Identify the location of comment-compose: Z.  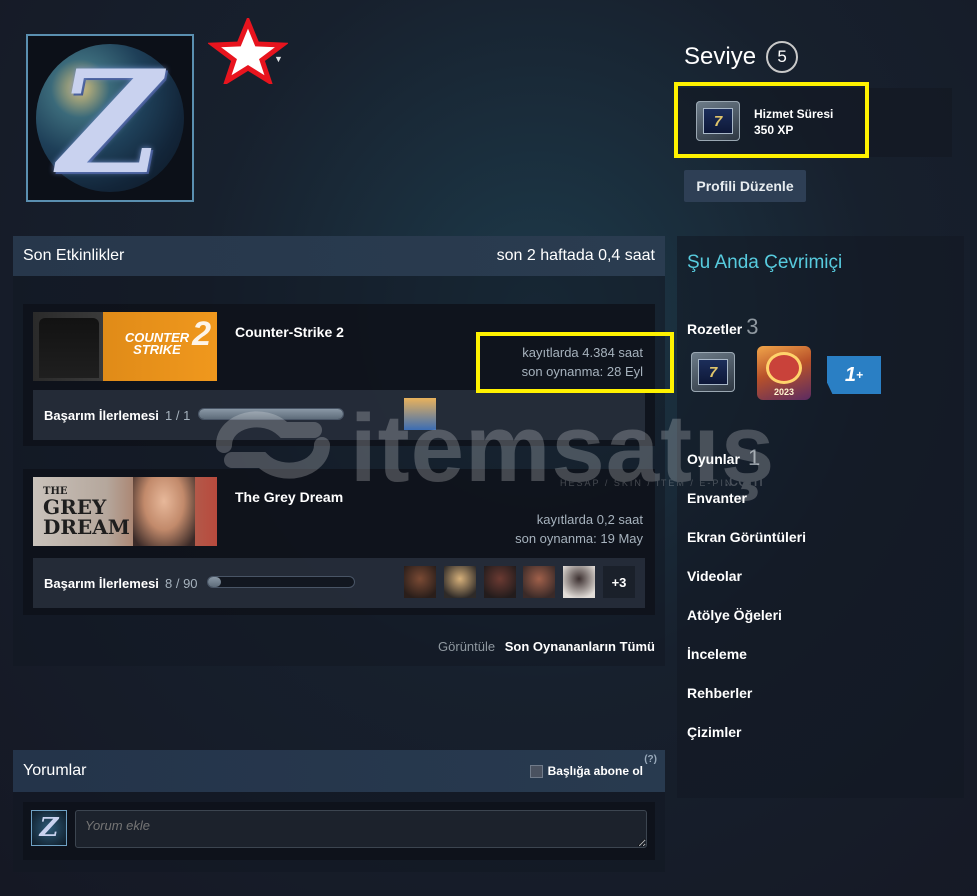
(339, 831).